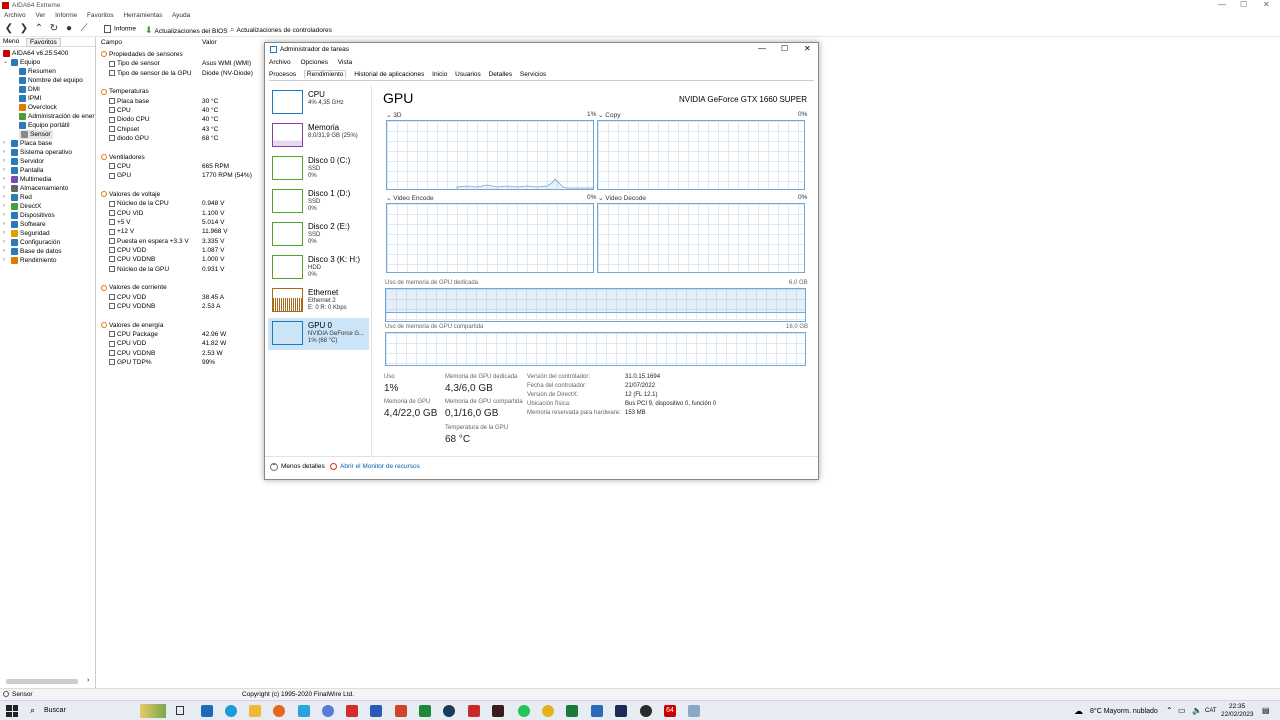 This screenshot has height=720, width=1280. Describe the element at coordinates (120, 110) in the screenshot. I see `sensor-row: CPU` at that location.